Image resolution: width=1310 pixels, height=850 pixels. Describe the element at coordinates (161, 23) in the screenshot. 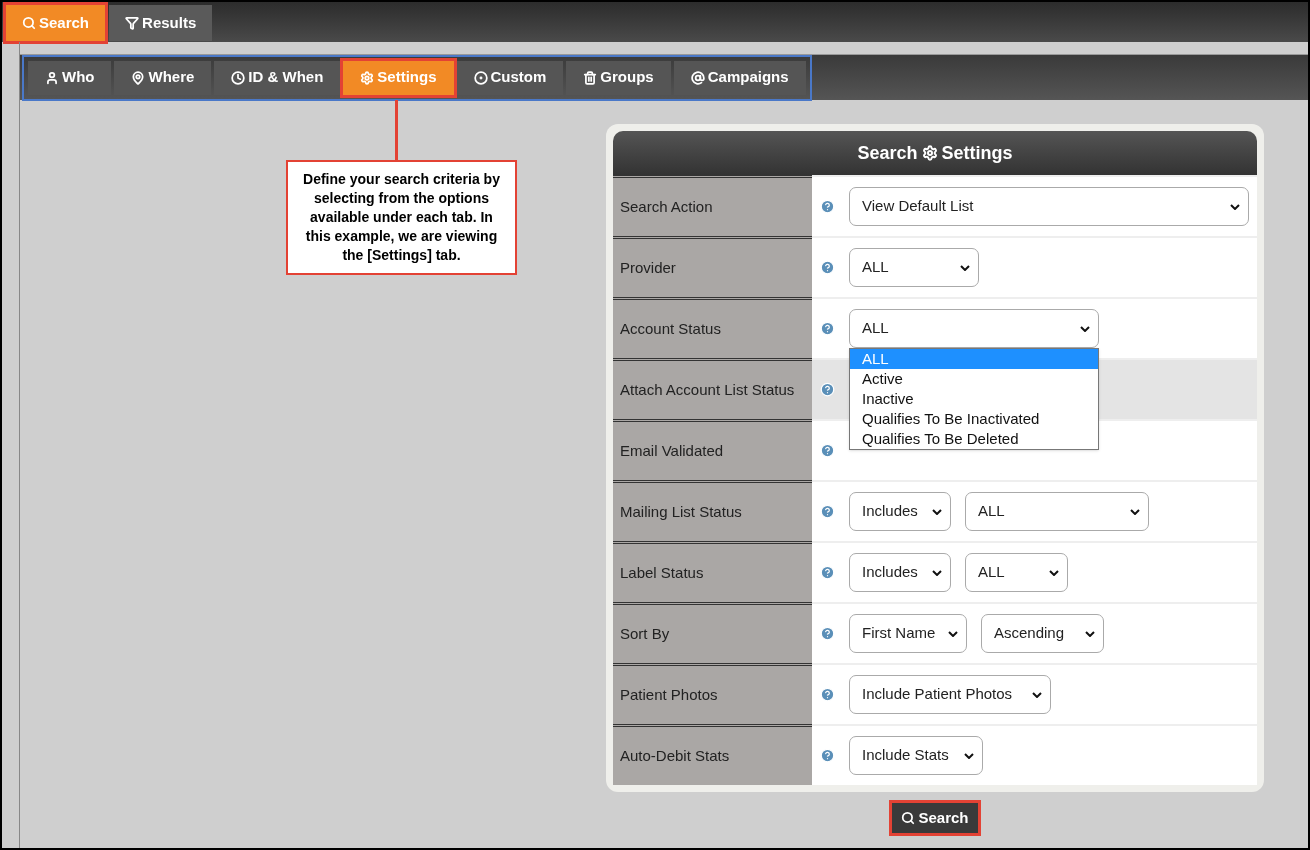

I see `top-tab: Results` at that location.